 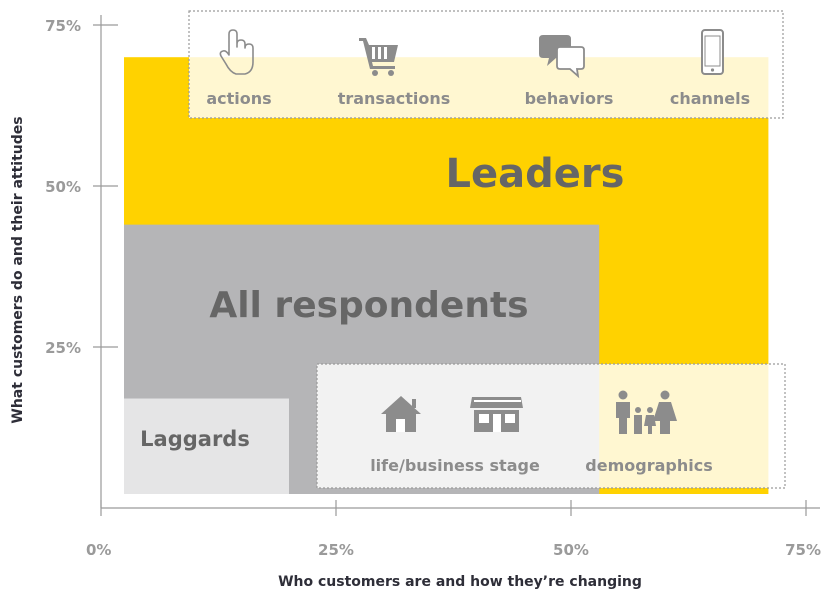 I want to click on x-tick-label: 75%, so click(x=803, y=550).